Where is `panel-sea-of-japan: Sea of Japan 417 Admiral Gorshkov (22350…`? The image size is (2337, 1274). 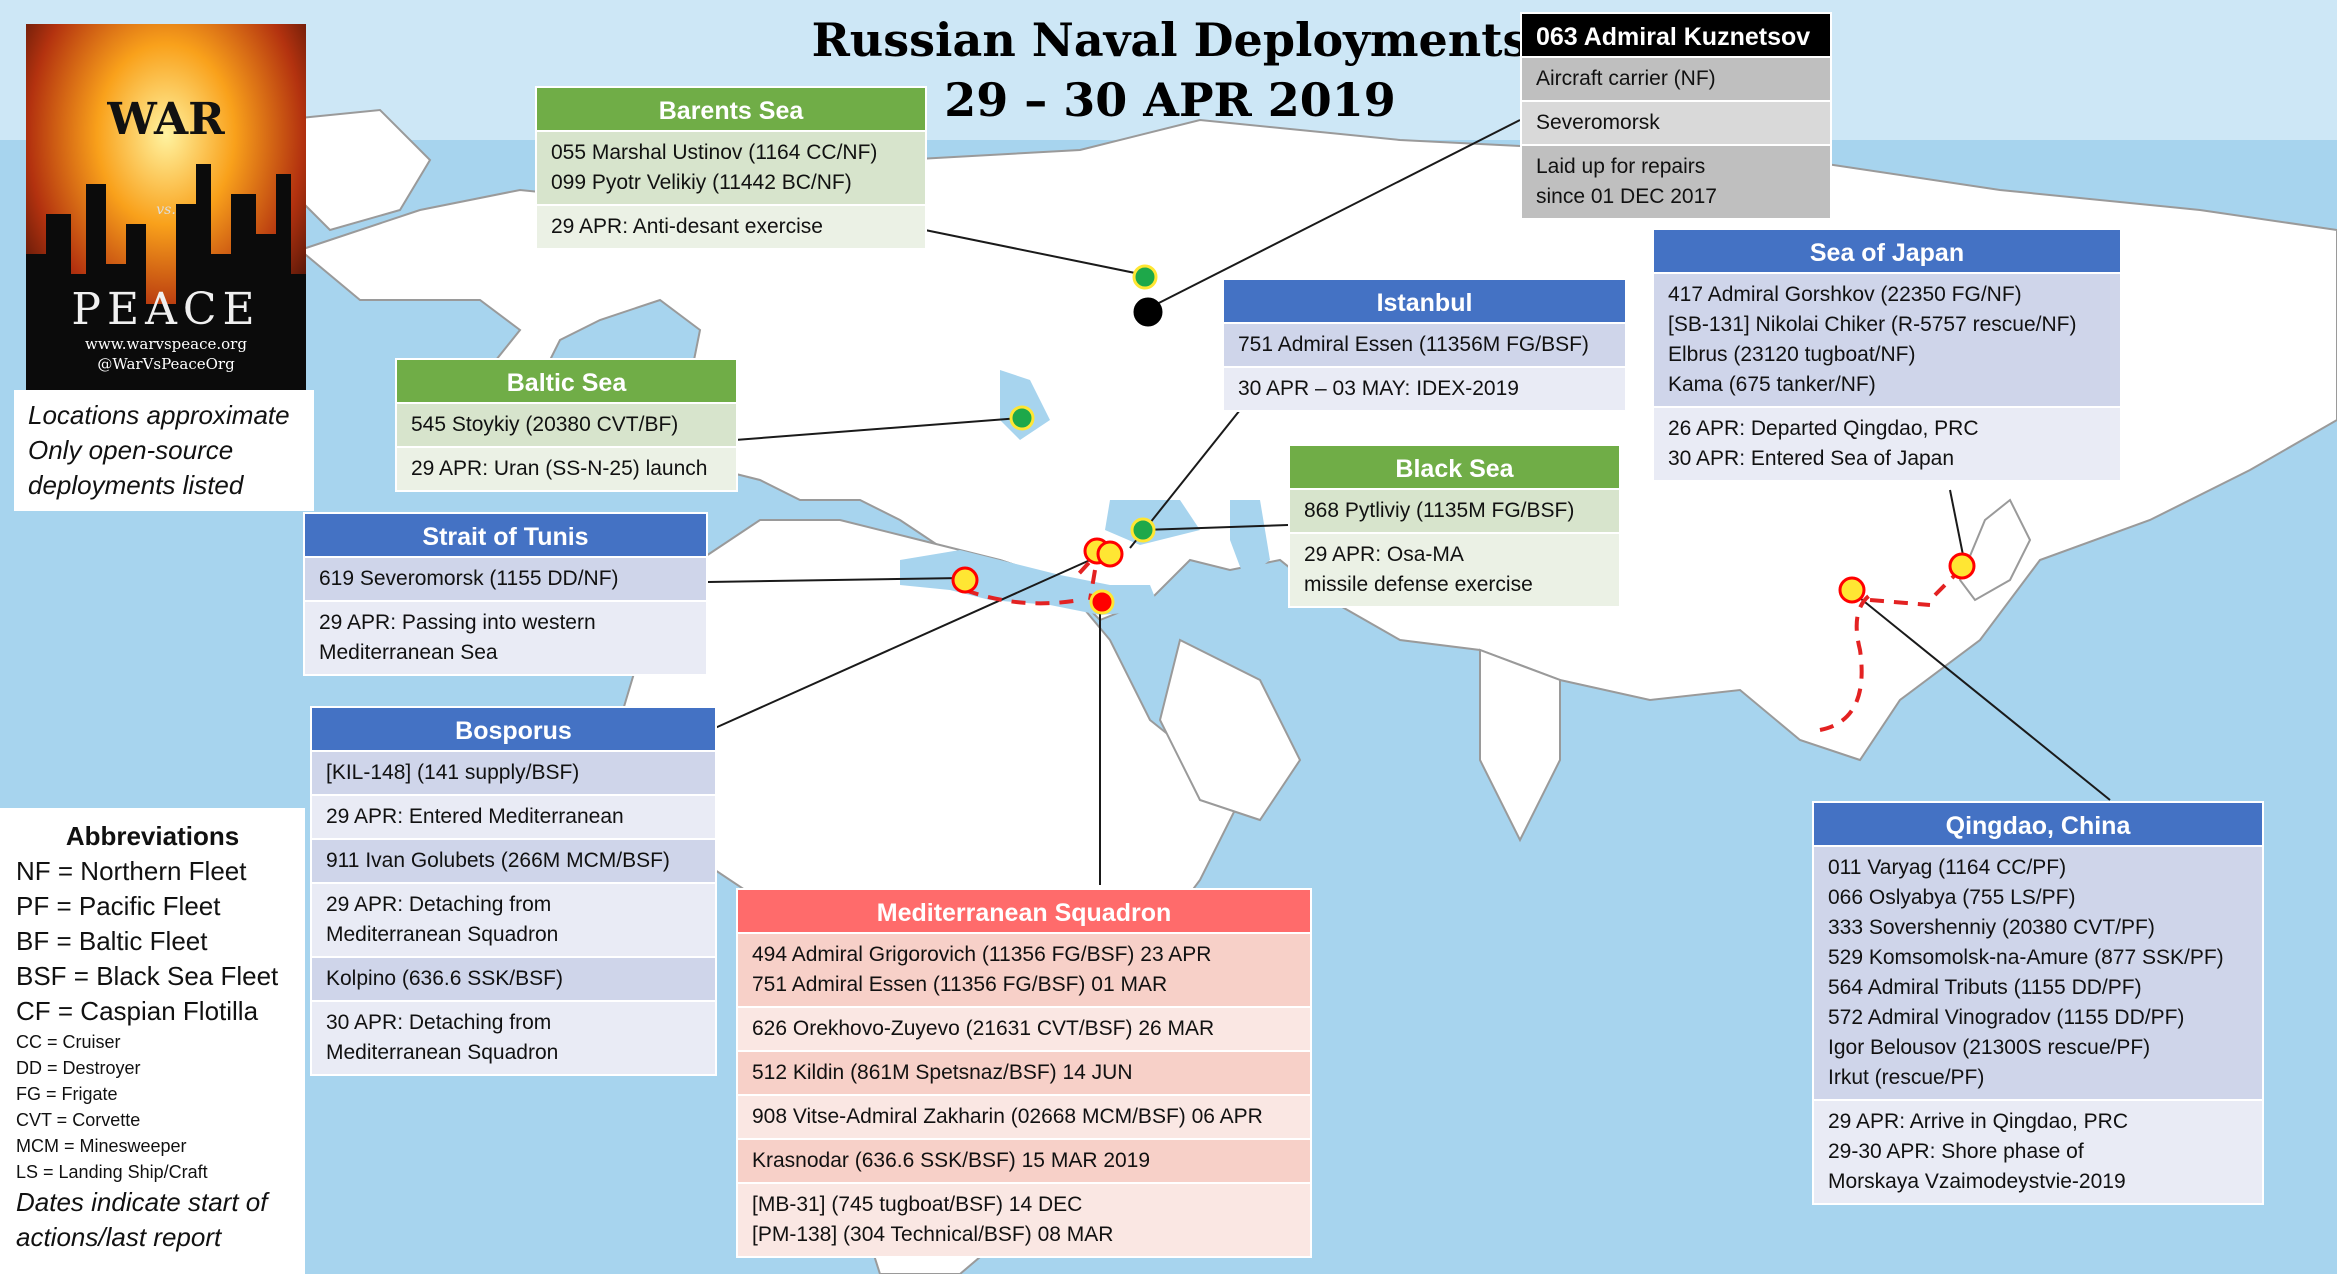
panel-sea-of-japan: Sea of Japan 417 Admiral Gorshkov (22350… is located at coordinates (1887, 355).